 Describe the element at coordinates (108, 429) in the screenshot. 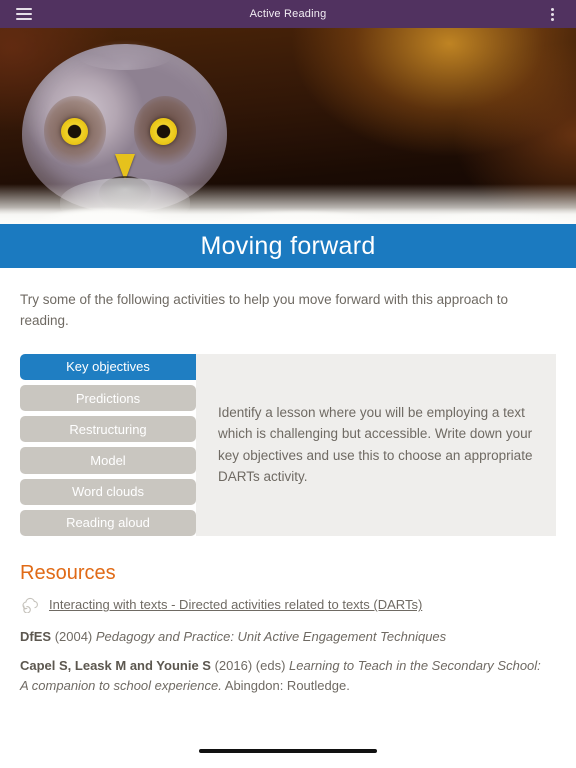

I see `tab-restructuring: Restructuring` at that location.